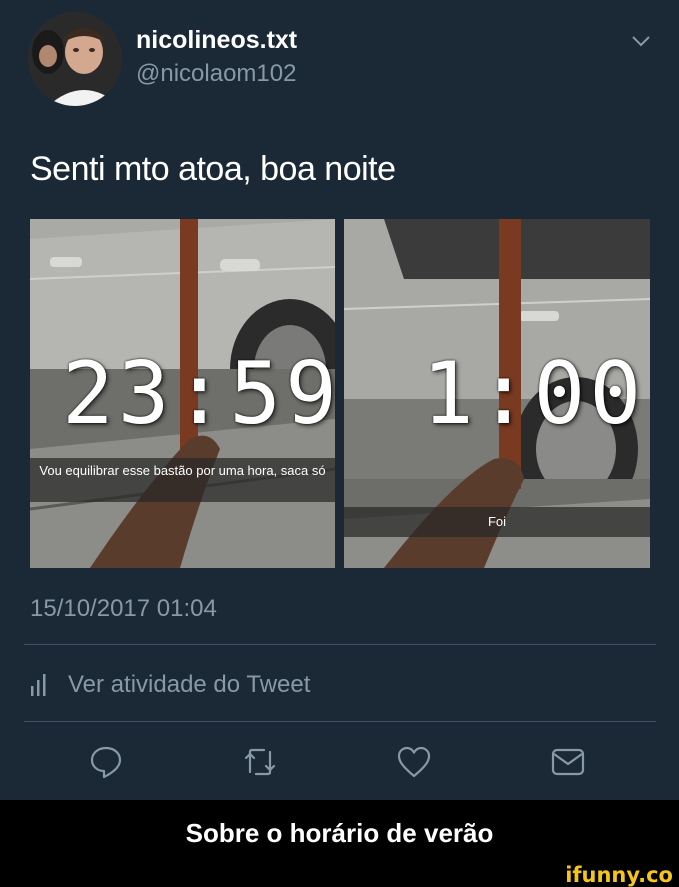 This screenshot has width=679, height=887. Describe the element at coordinates (75, 59) in the screenshot. I see `avatar` at that location.